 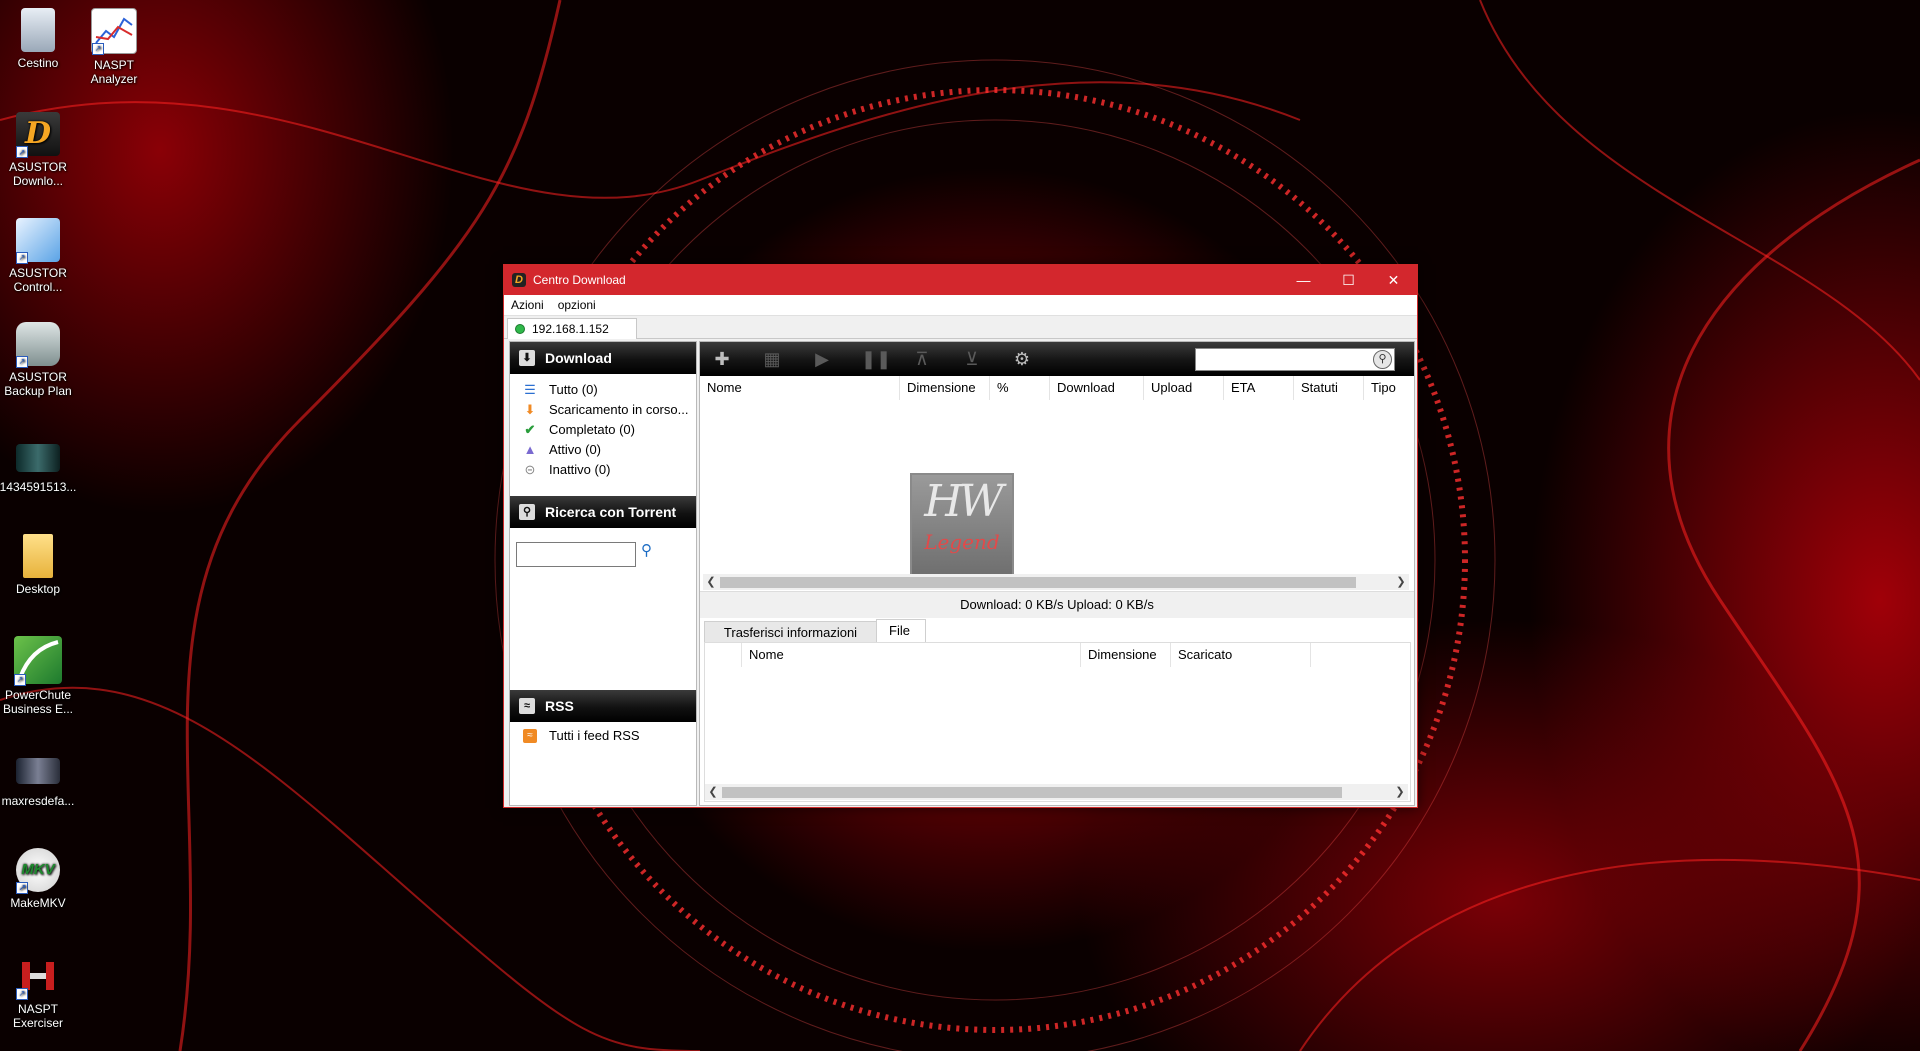 What do you see at coordinates (580, 469) in the screenshot?
I see `filter-inactive-label: Inattivo (0)` at bounding box center [580, 469].